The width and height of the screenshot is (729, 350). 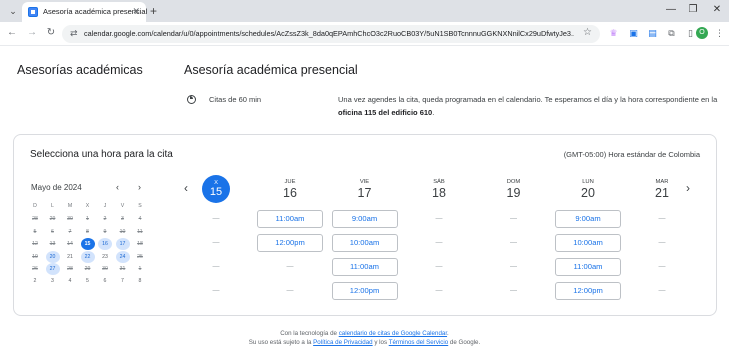 What do you see at coordinates (105, 269) in the screenshot?
I see `mini-calendar-day: 30` at bounding box center [105, 269].